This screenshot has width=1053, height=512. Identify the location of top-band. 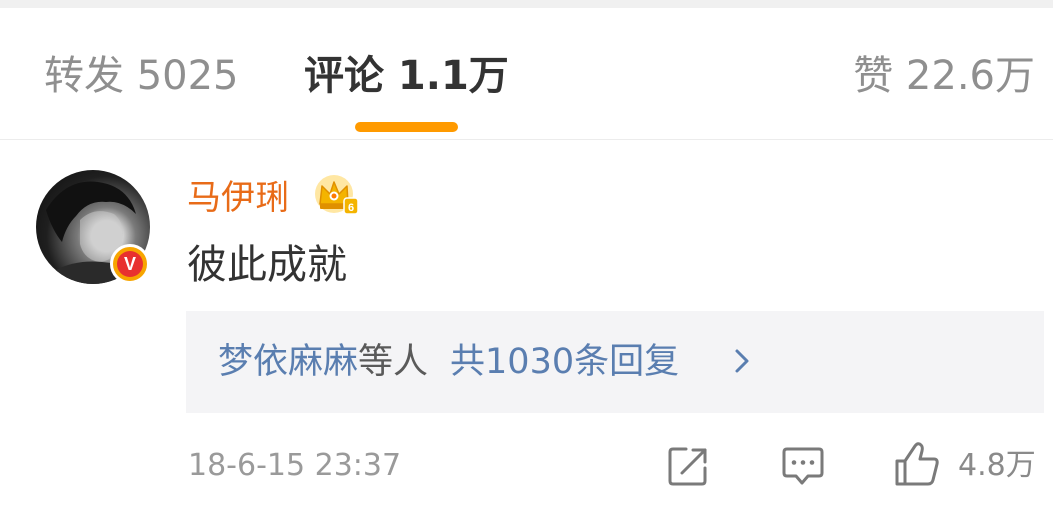
(526, 4).